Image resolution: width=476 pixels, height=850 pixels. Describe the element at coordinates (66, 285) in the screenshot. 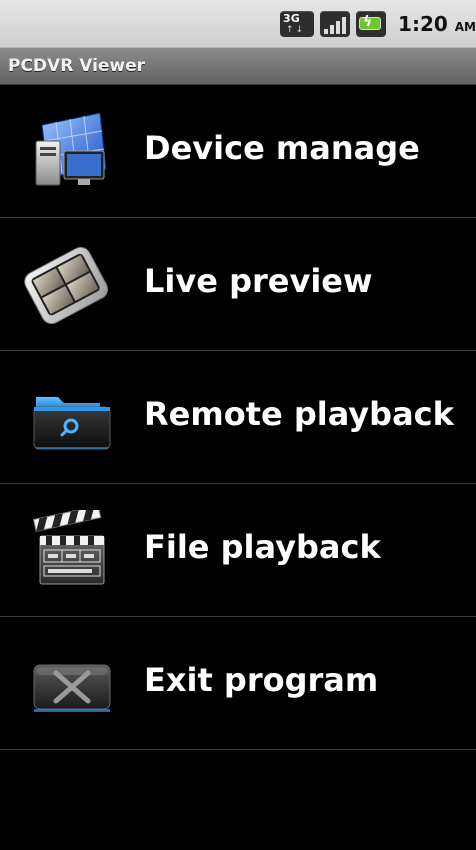

I see `live-preview-phone-icon` at that location.